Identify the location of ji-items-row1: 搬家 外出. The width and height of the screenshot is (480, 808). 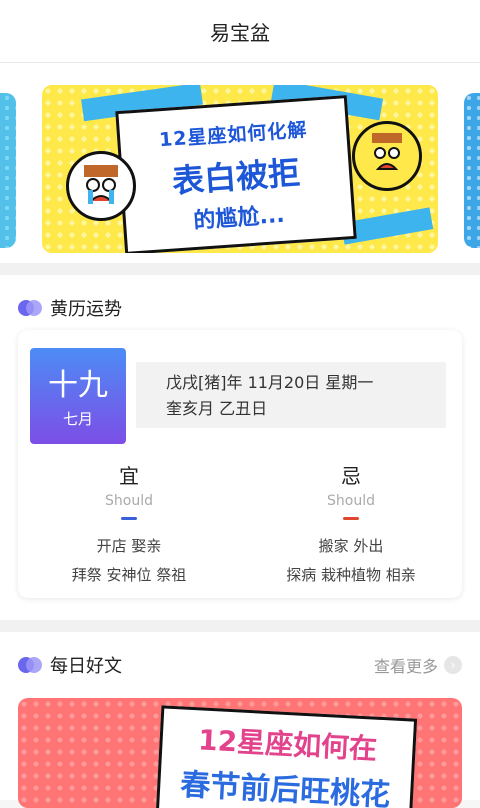
(351, 546).